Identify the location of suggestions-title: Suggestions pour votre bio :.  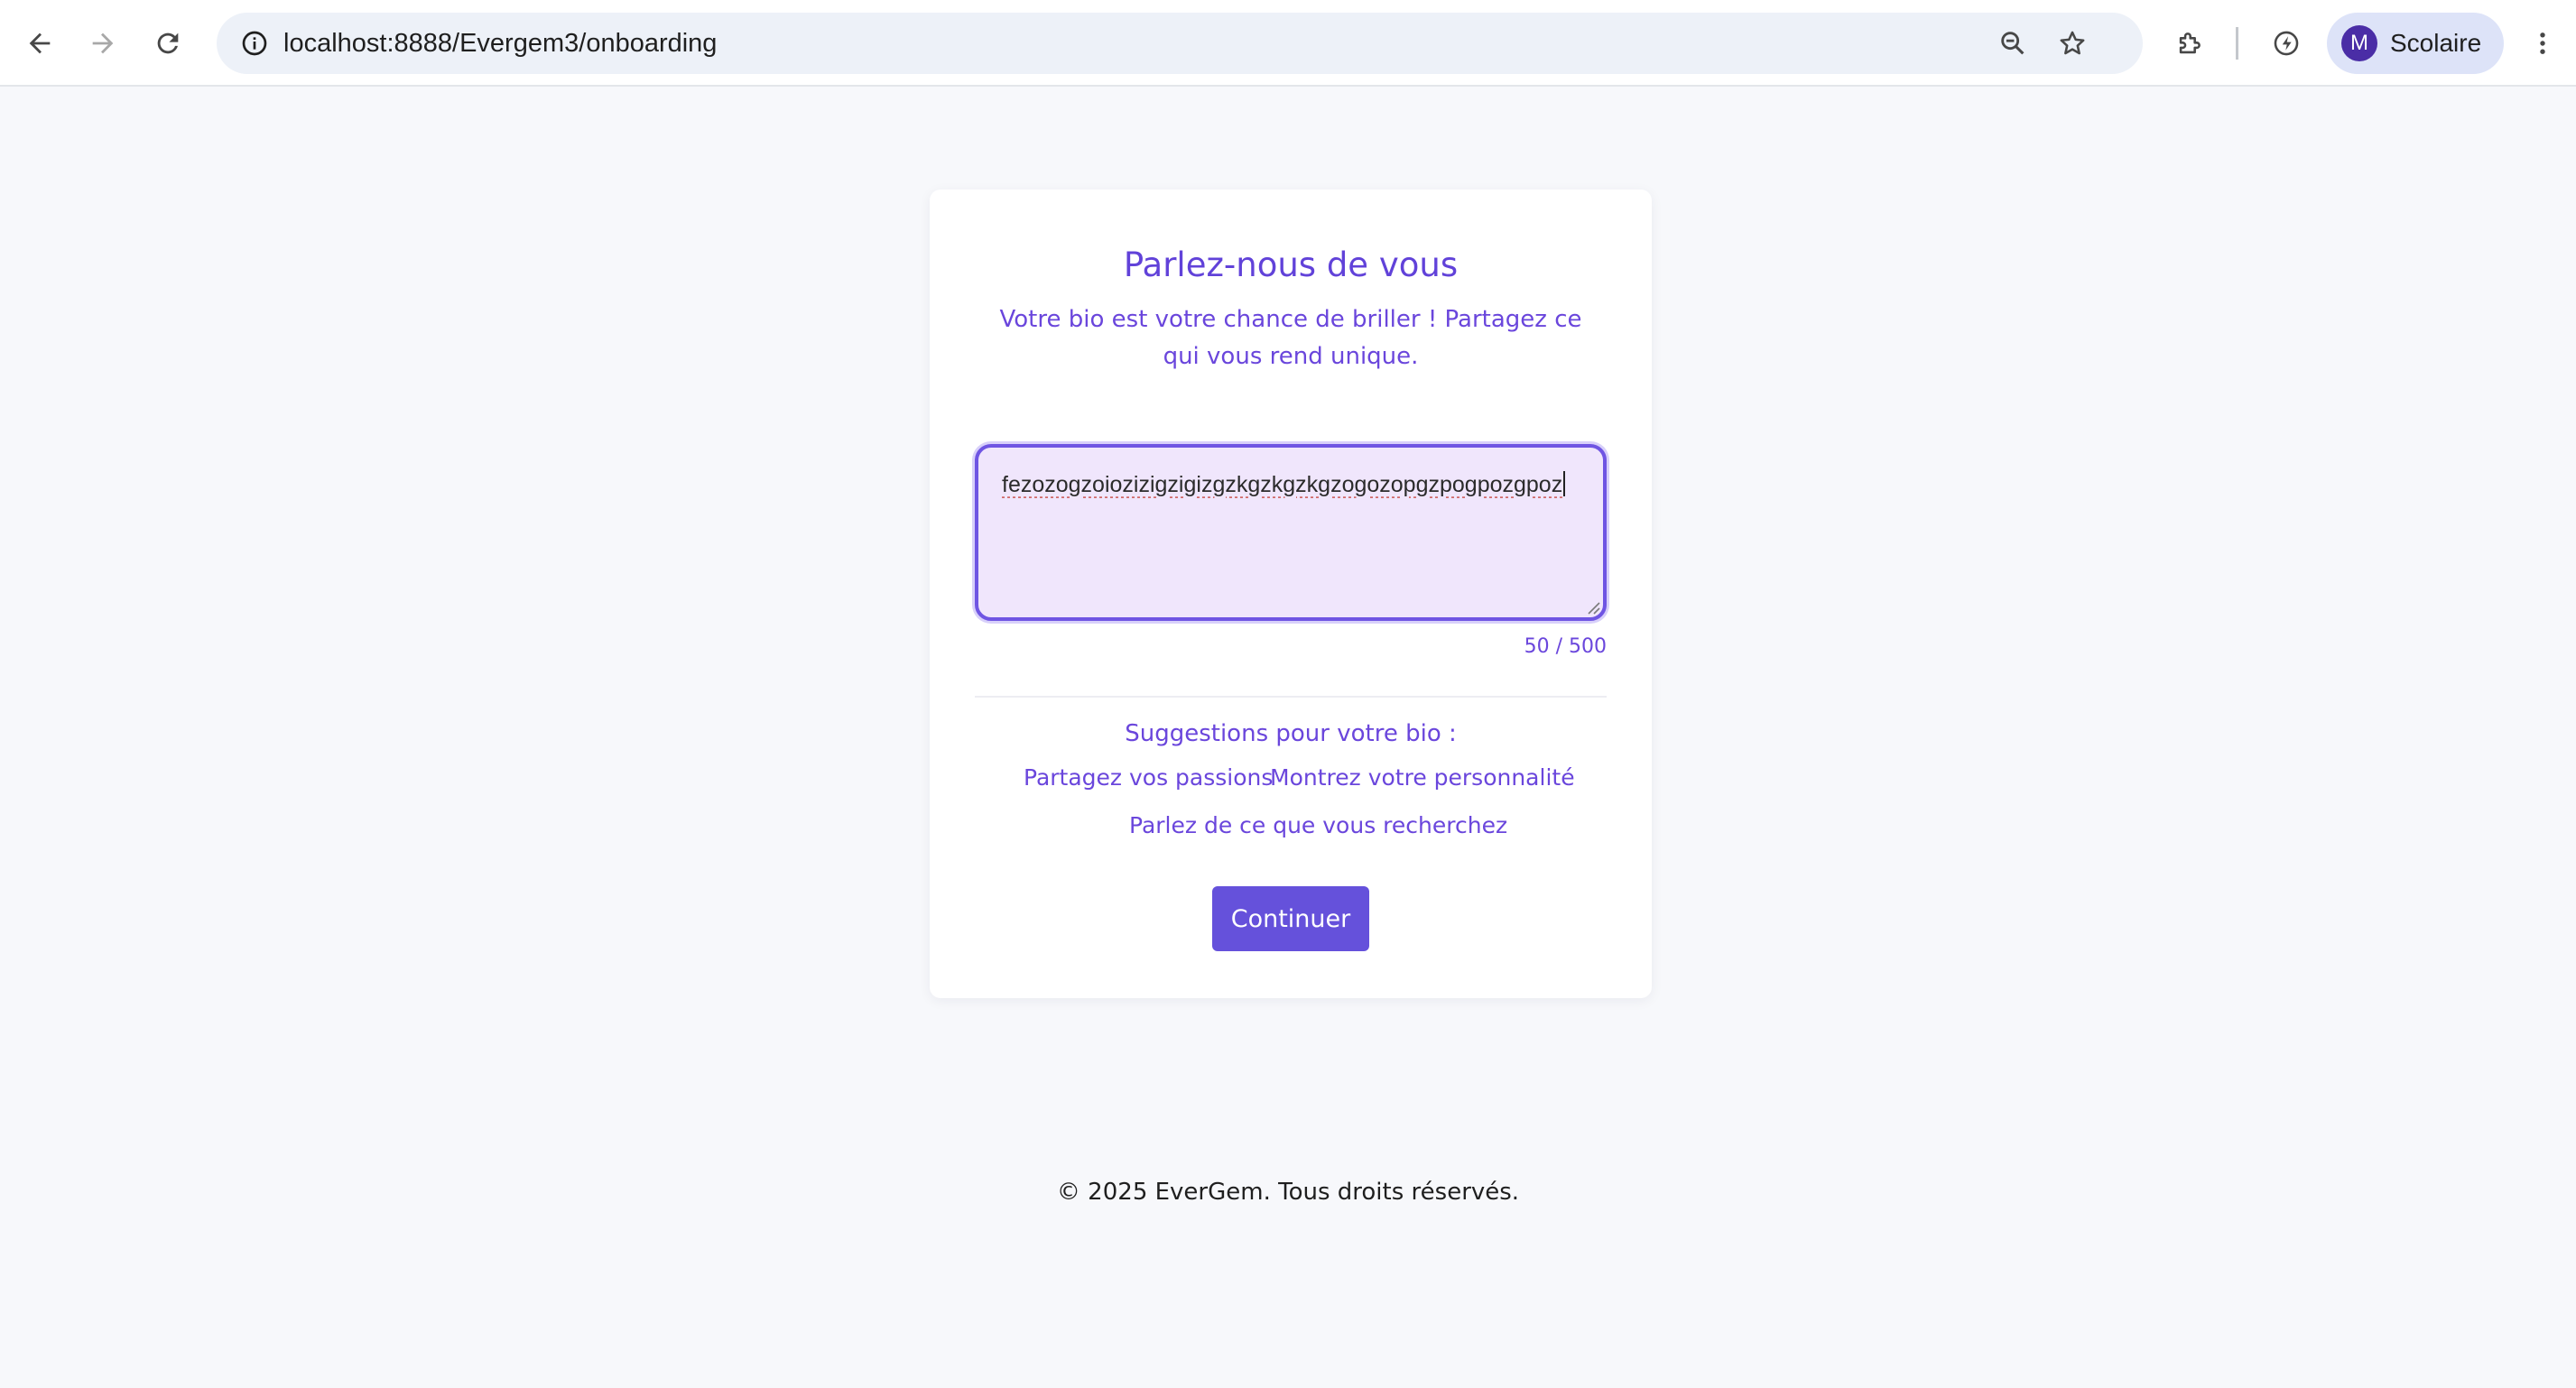
(1291, 733).